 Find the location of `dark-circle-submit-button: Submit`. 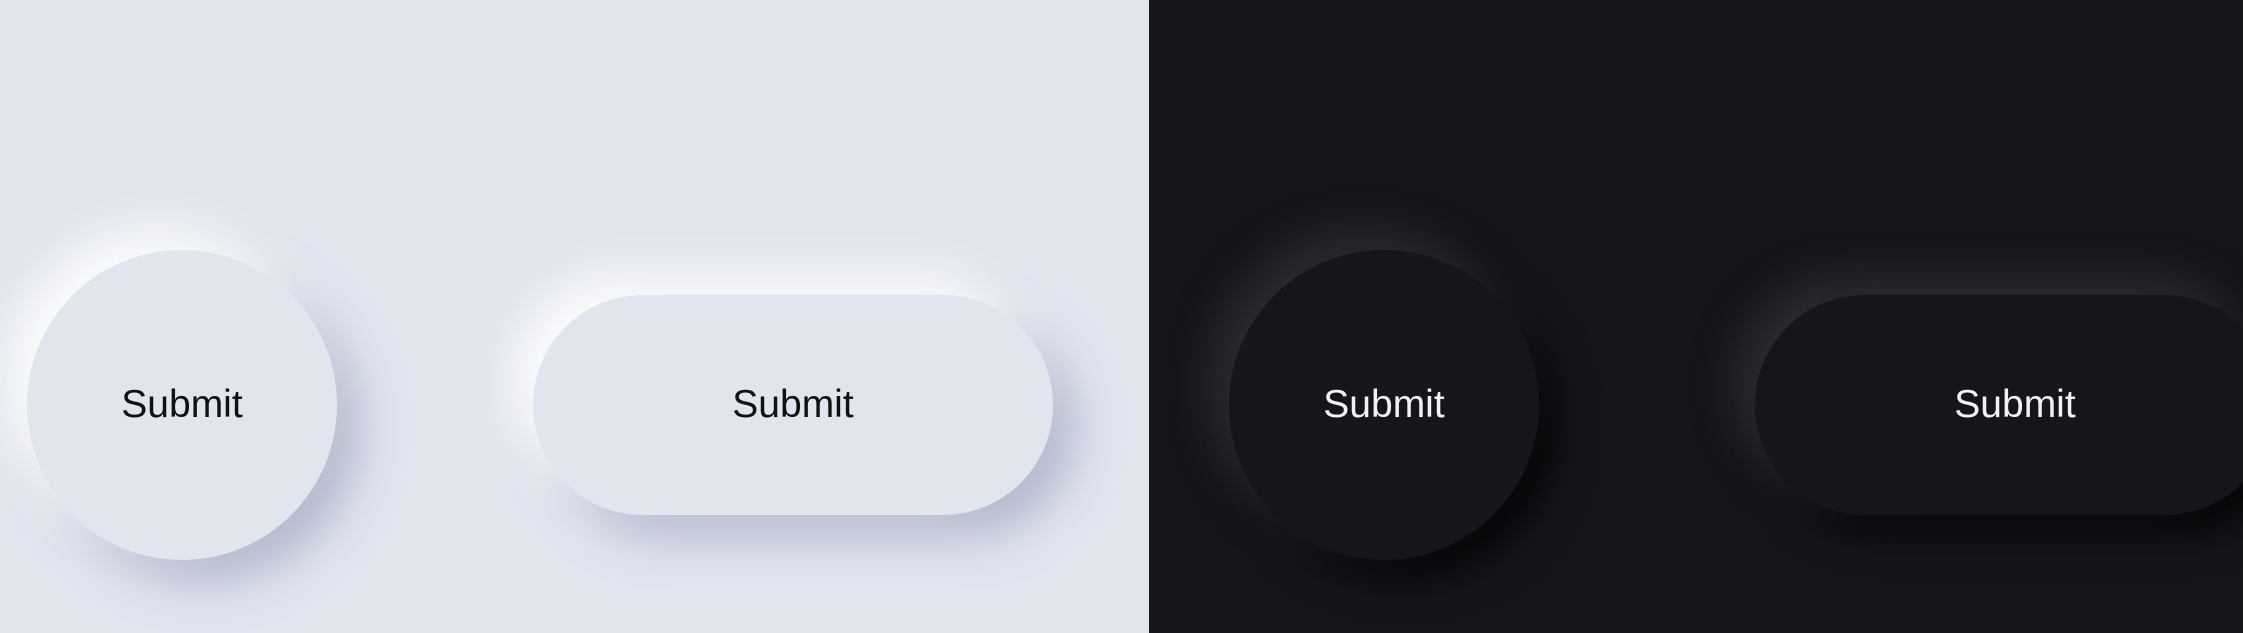

dark-circle-submit-button: Submit is located at coordinates (1384, 405).